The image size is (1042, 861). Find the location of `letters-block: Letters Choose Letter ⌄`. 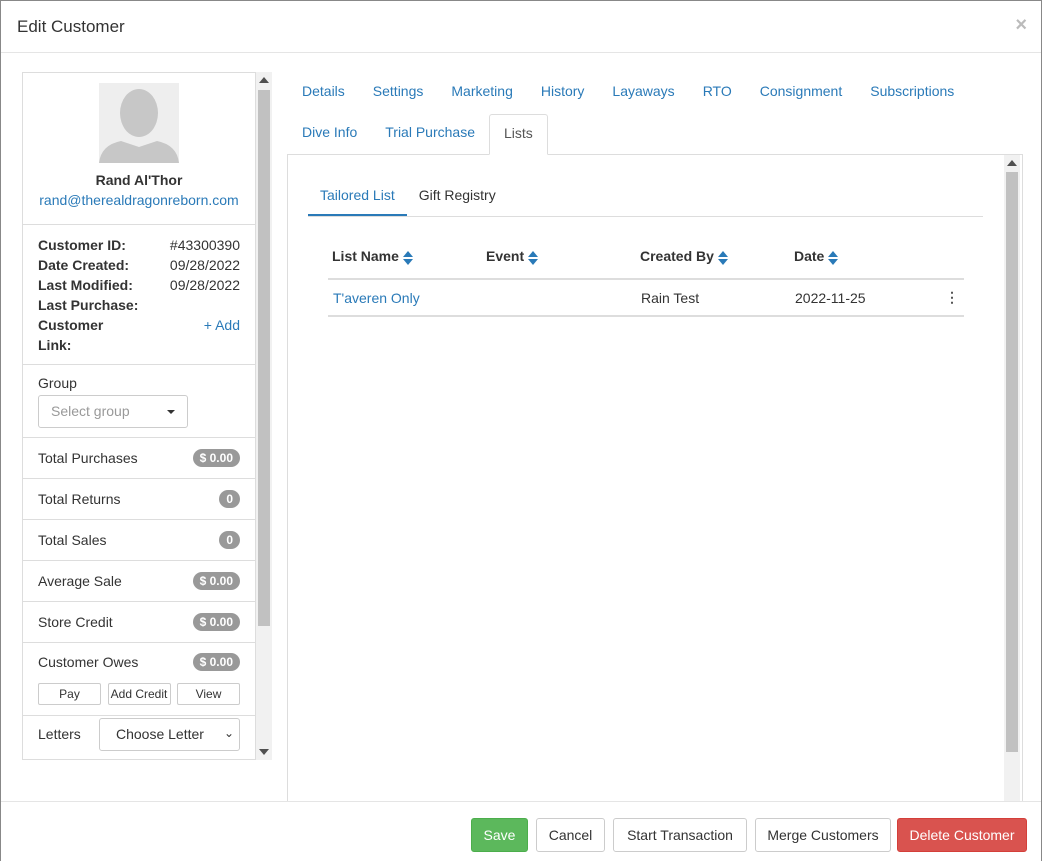

letters-block: Letters Choose Letter ⌄ is located at coordinates (139, 737).